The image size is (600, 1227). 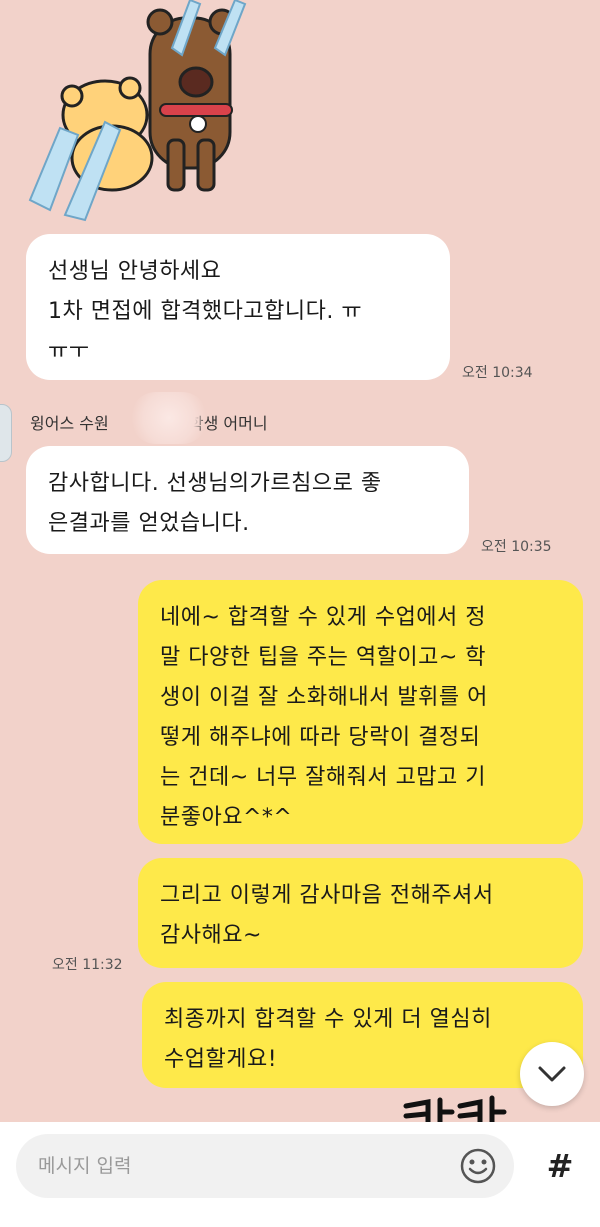 I want to click on message-bubble-sent: 그리고 이렇게 감사마음 전해주셔서 감사해요~, so click(x=360, y=913).